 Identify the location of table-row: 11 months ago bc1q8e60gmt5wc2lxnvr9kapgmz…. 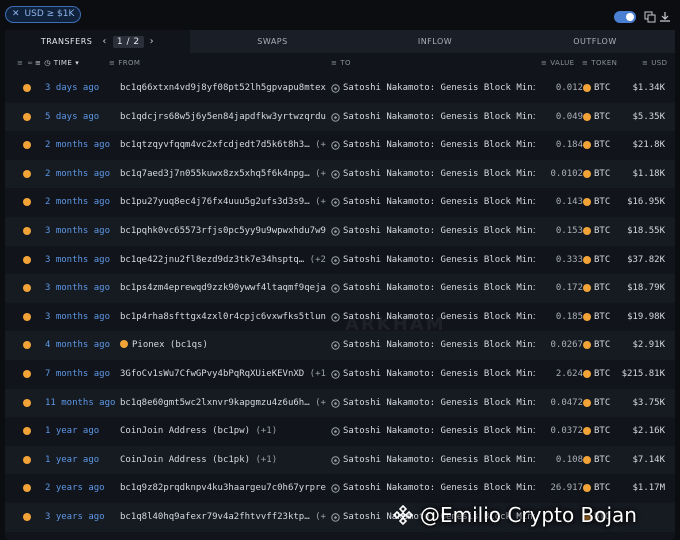
(340, 403).